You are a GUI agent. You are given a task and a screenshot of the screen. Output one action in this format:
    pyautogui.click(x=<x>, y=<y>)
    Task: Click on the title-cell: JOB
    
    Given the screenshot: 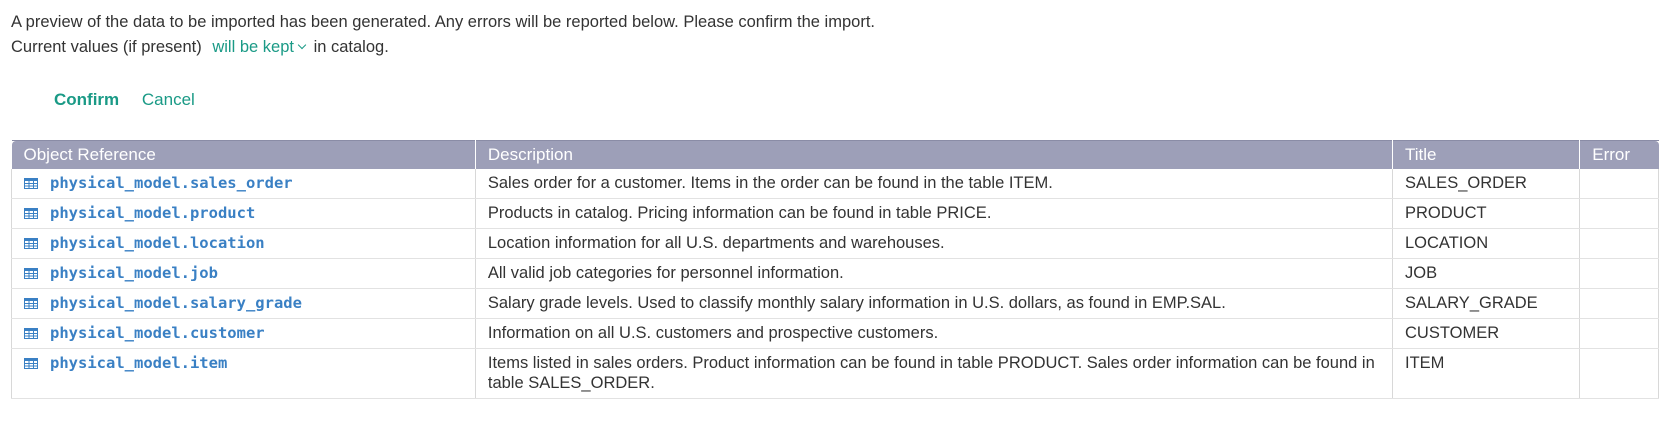 What is the action you would take?
    pyautogui.click(x=1486, y=273)
    